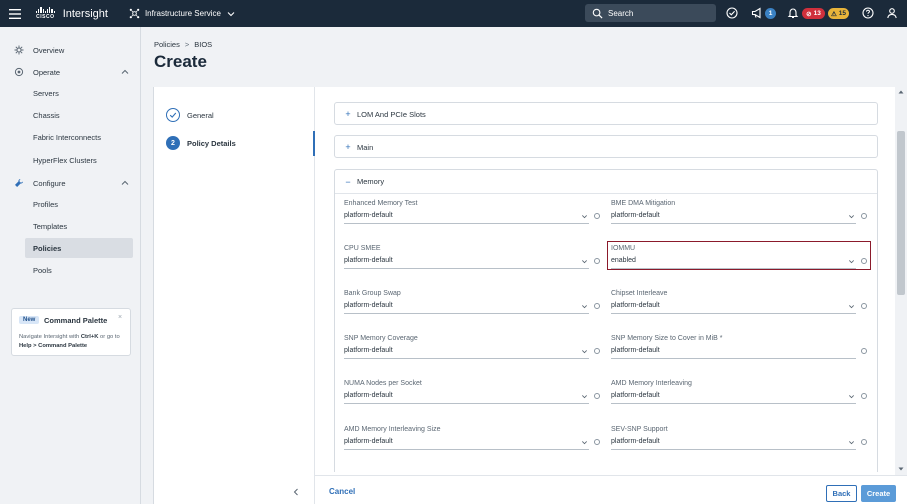 This screenshot has height=504, width=907. Describe the element at coordinates (76, 320) in the screenshot. I see `command-palette-title: Command Palette` at that location.